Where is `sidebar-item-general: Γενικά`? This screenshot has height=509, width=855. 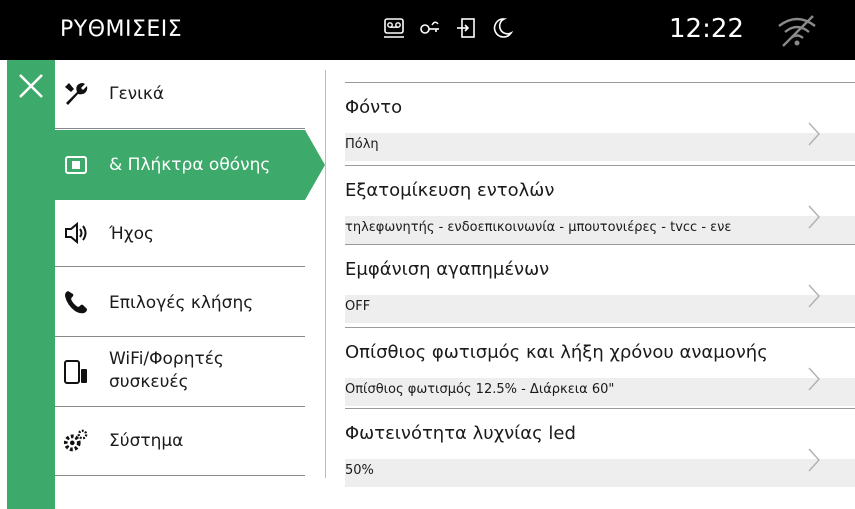 sidebar-item-general: Γενικά is located at coordinates (180, 94).